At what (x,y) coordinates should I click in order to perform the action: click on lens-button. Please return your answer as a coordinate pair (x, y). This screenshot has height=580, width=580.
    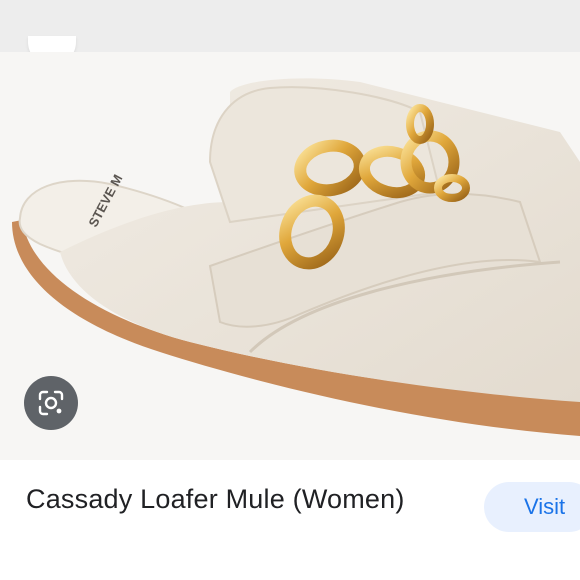
    Looking at the image, I should click on (51, 403).